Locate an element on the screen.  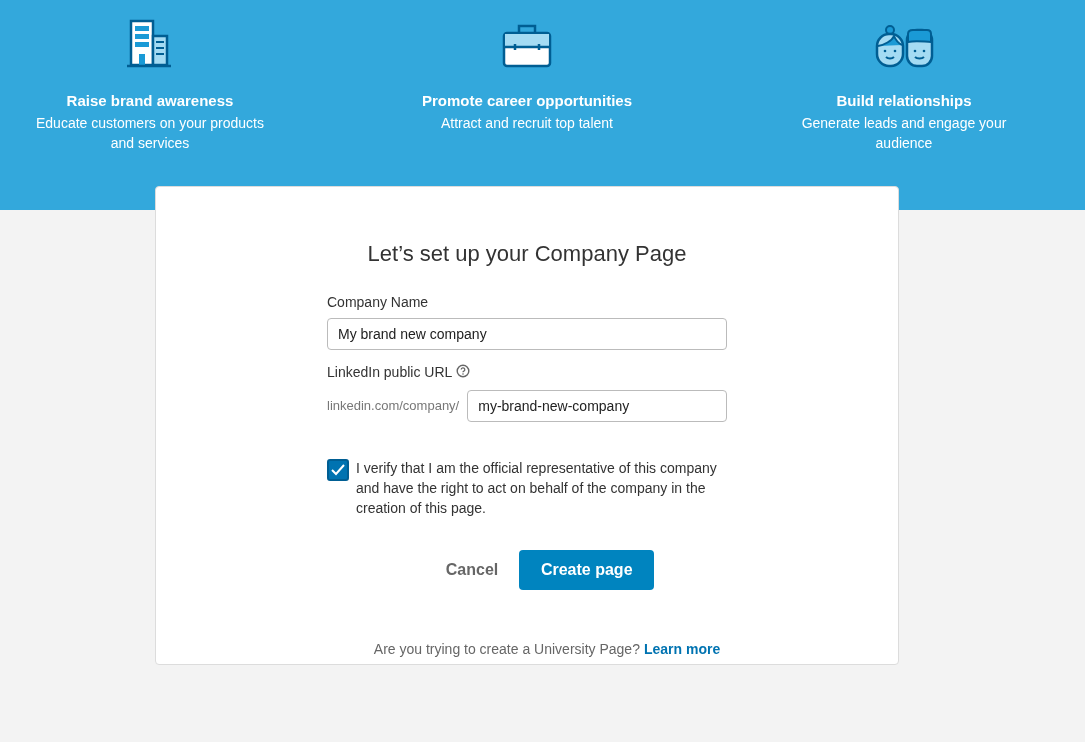
feature-title: Promote career opportunities is located at coordinates (526, 101).